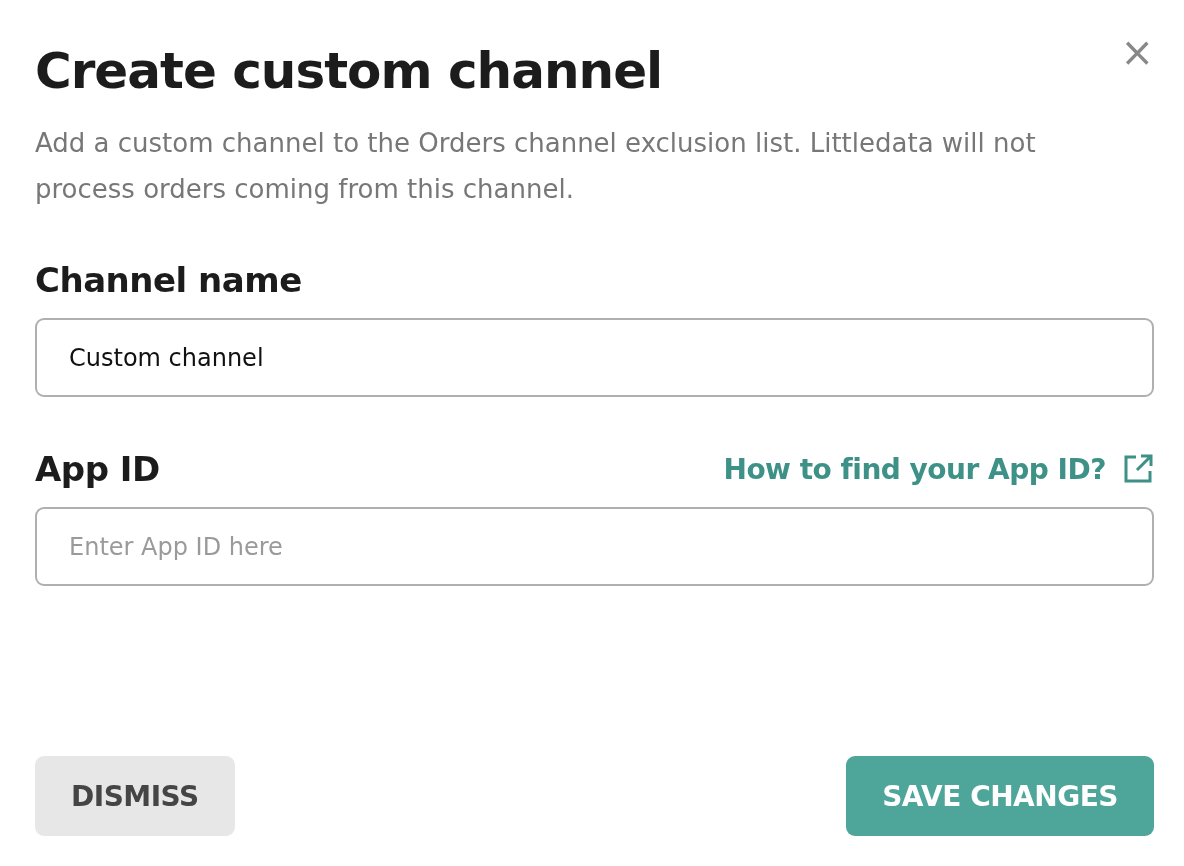  Describe the element at coordinates (168, 280) in the screenshot. I see `field-label: Channel name` at that location.